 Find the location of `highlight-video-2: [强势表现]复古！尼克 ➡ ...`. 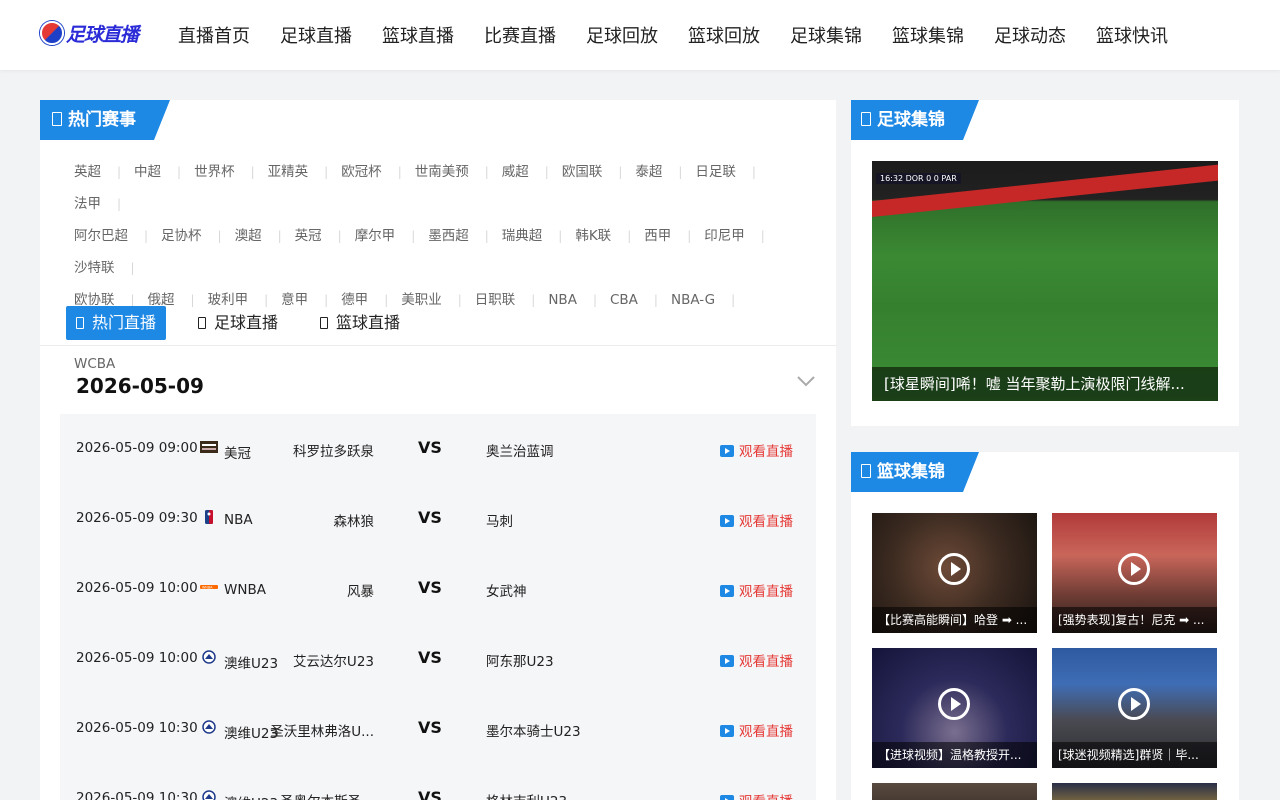

highlight-video-2: [强势表现]复古！尼克 ➡ ... is located at coordinates (1134, 573).